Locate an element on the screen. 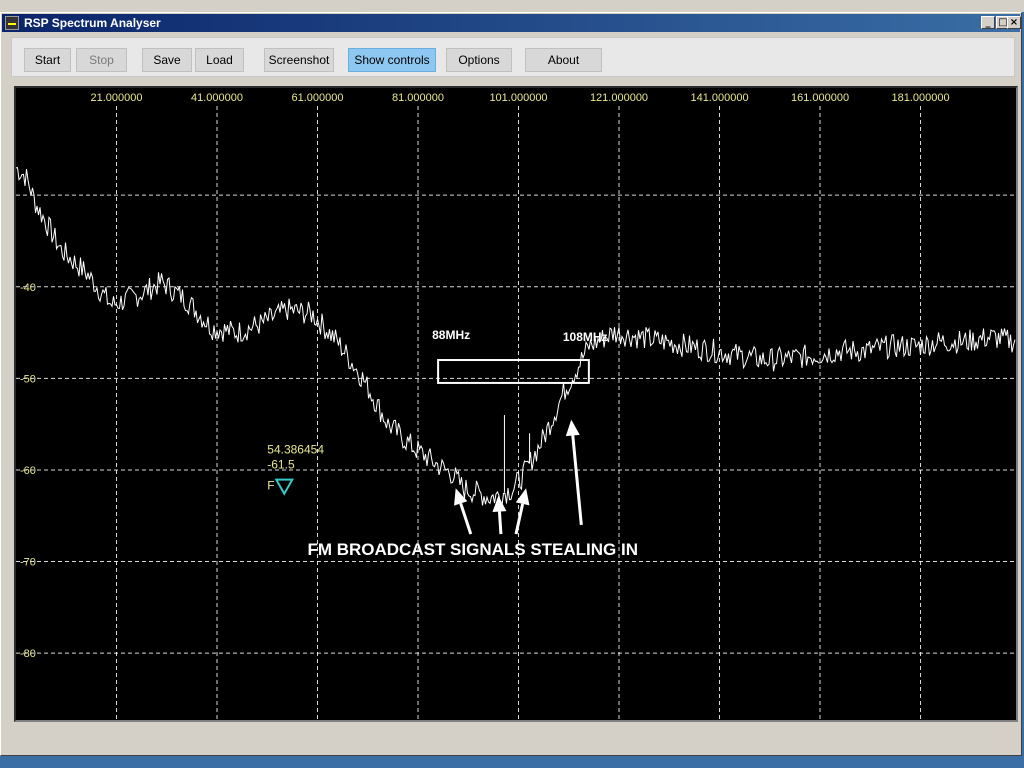 The width and height of the screenshot is (1024, 768). stop-button: Stop is located at coordinates (101, 60).